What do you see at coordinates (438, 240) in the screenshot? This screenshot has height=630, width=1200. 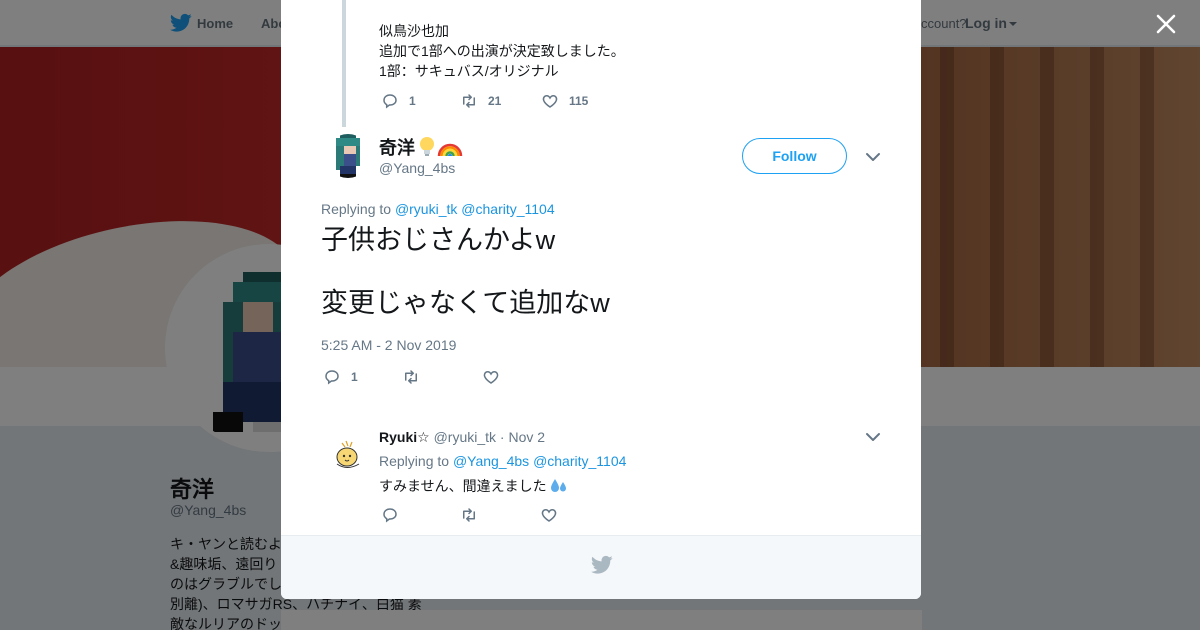 I see `tweet-text-line: 子供おじさんかよw` at bounding box center [438, 240].